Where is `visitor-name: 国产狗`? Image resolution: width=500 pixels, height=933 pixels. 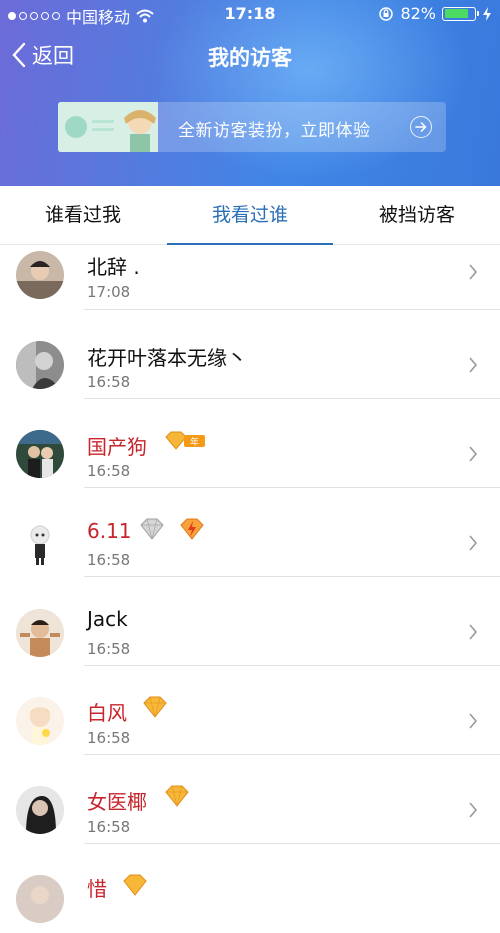
visitor-name: 国产狗 is located at coordinates (117, 447).